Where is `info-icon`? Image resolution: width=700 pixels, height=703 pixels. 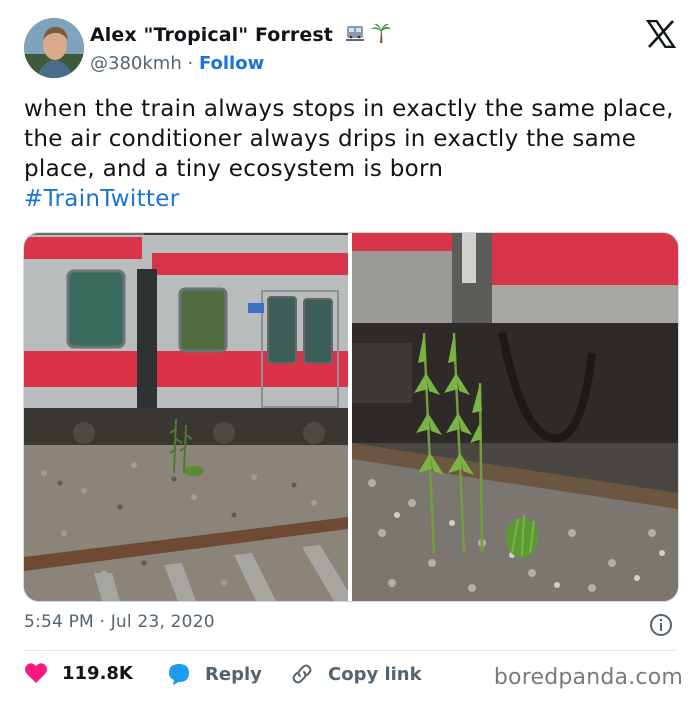
info-icon is located at coordinates (661, 625).